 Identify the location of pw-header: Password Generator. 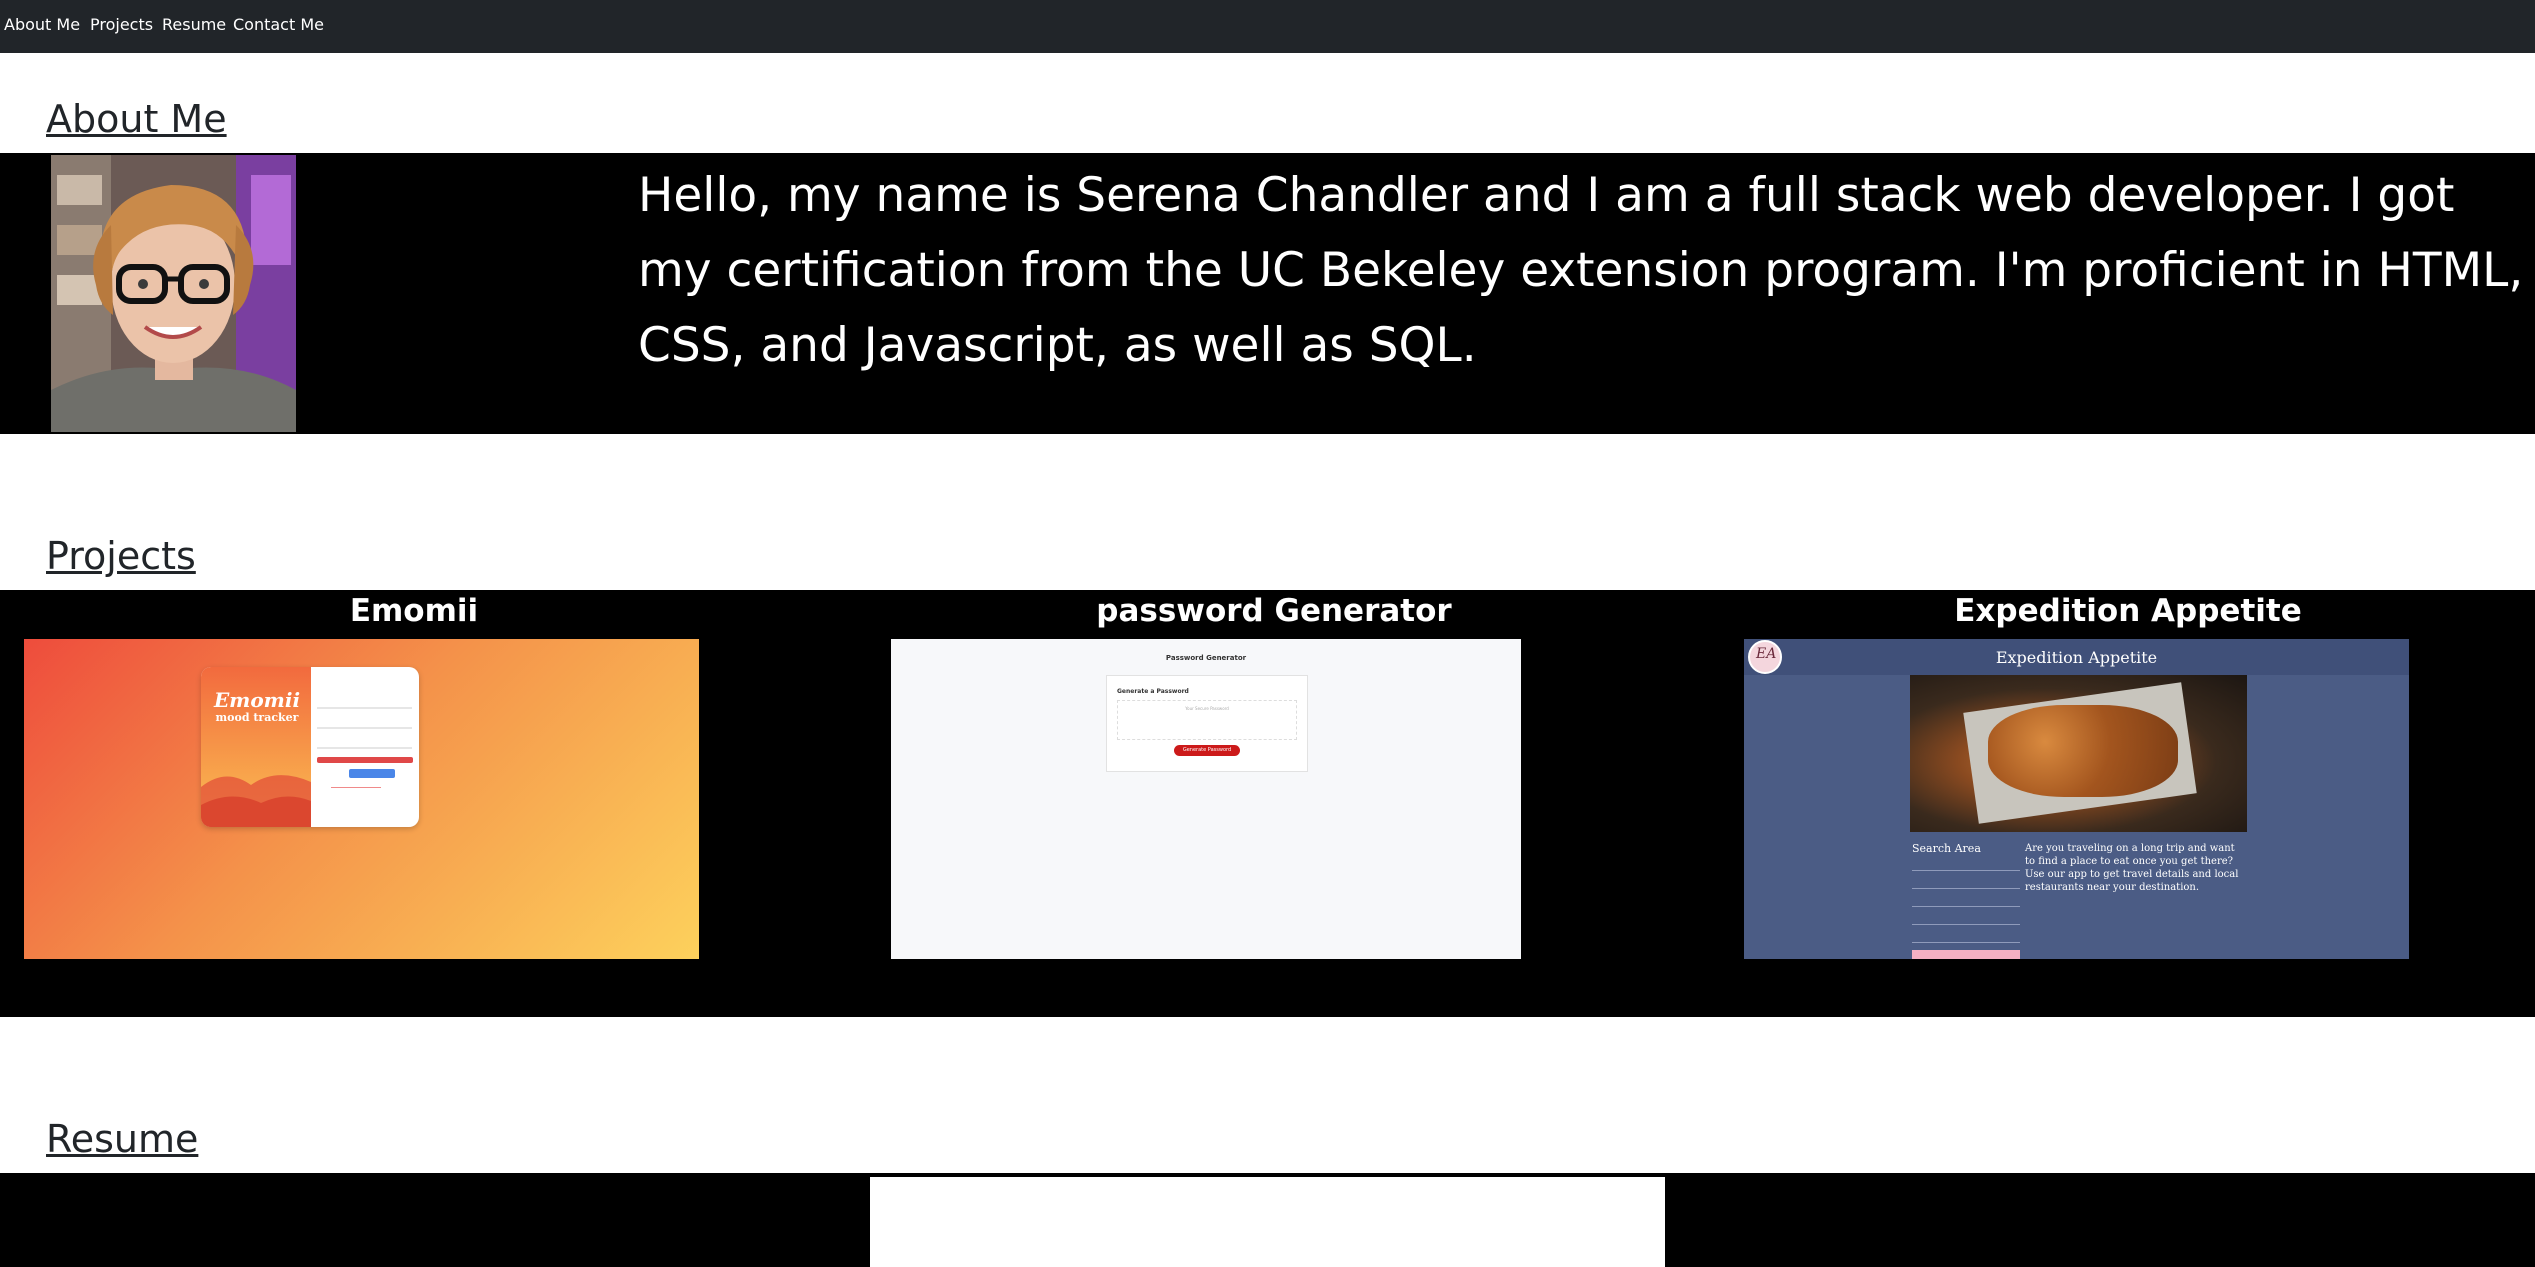
(1206, 658).